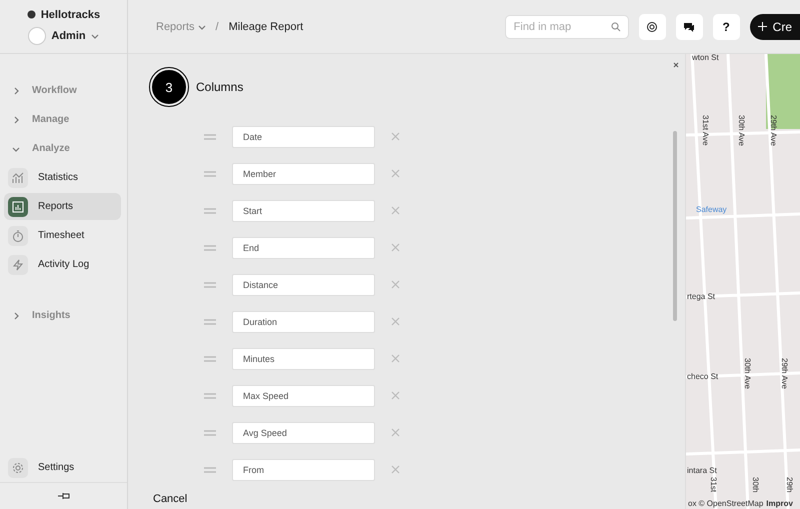 The height and width of the screenshot is (509, 800). Describe the element at coordinates (70, 14) in the screenshot. I see `brand-name: Hellotracks` at that location.